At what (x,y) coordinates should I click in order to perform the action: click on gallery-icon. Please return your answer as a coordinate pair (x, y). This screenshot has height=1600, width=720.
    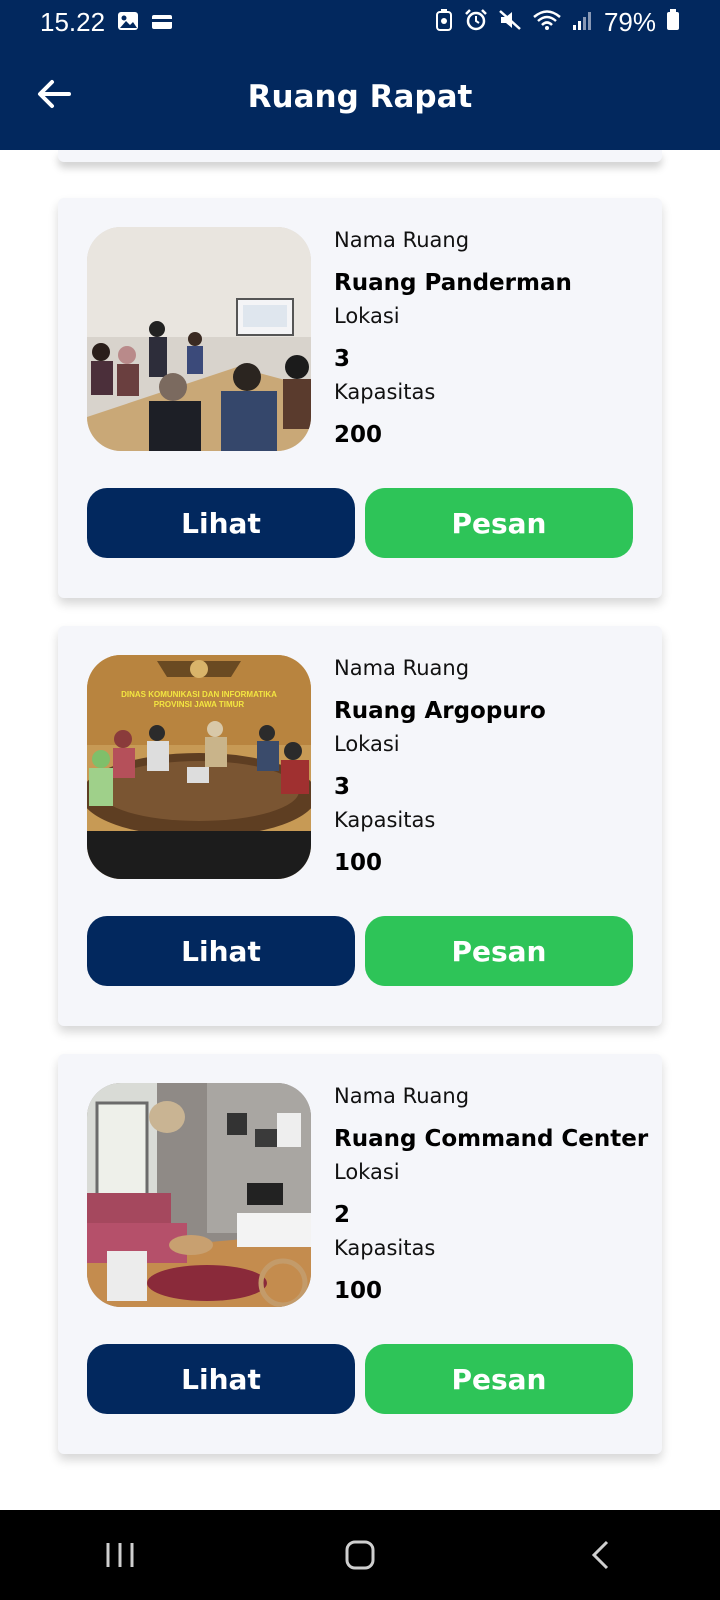
    Looking at the image, I should click on (128, 22).